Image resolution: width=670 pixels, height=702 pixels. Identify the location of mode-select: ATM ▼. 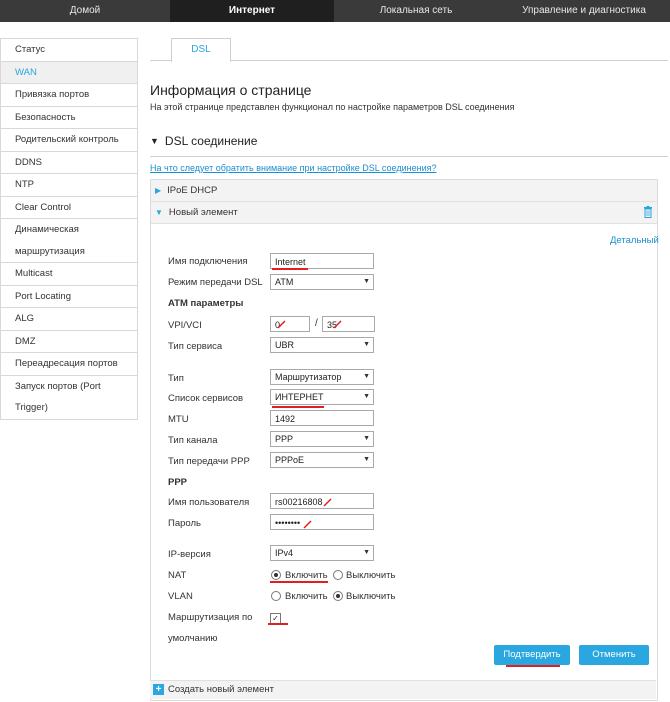
(322, 282).